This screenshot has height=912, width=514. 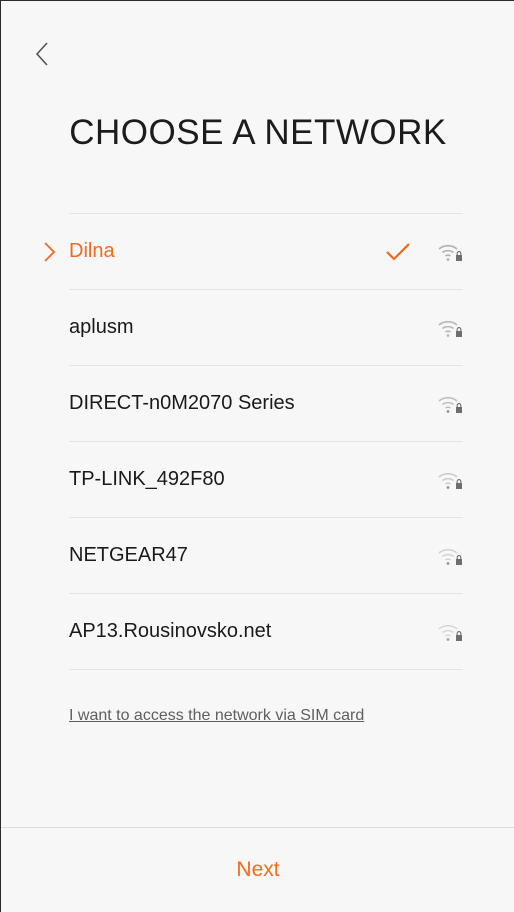 I want to click on network-item-dilna: Dilna, so click(x=253, y=252).